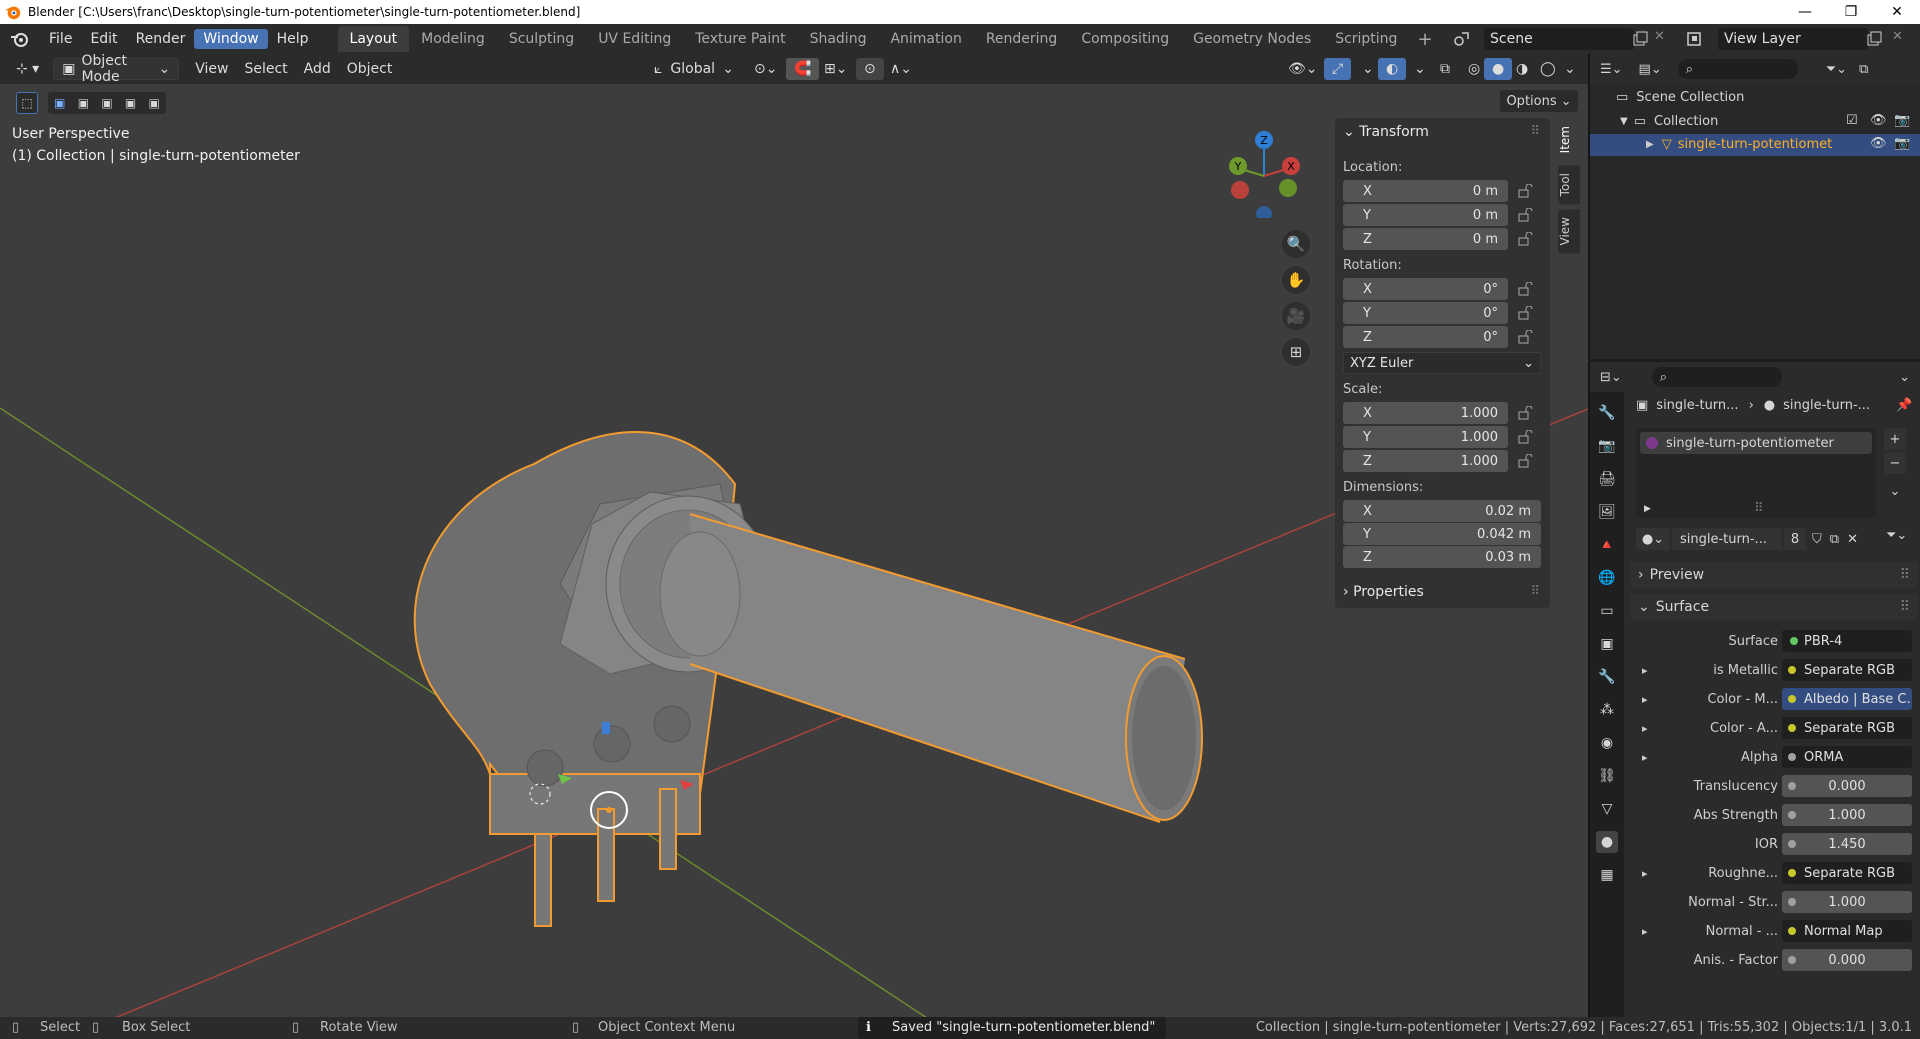 Image resolution: width=1920 pixels, height=1039 pixels. Describe the element at coordinates (293, 39) in the screenshot. I see `menu-help: Help` at that location.